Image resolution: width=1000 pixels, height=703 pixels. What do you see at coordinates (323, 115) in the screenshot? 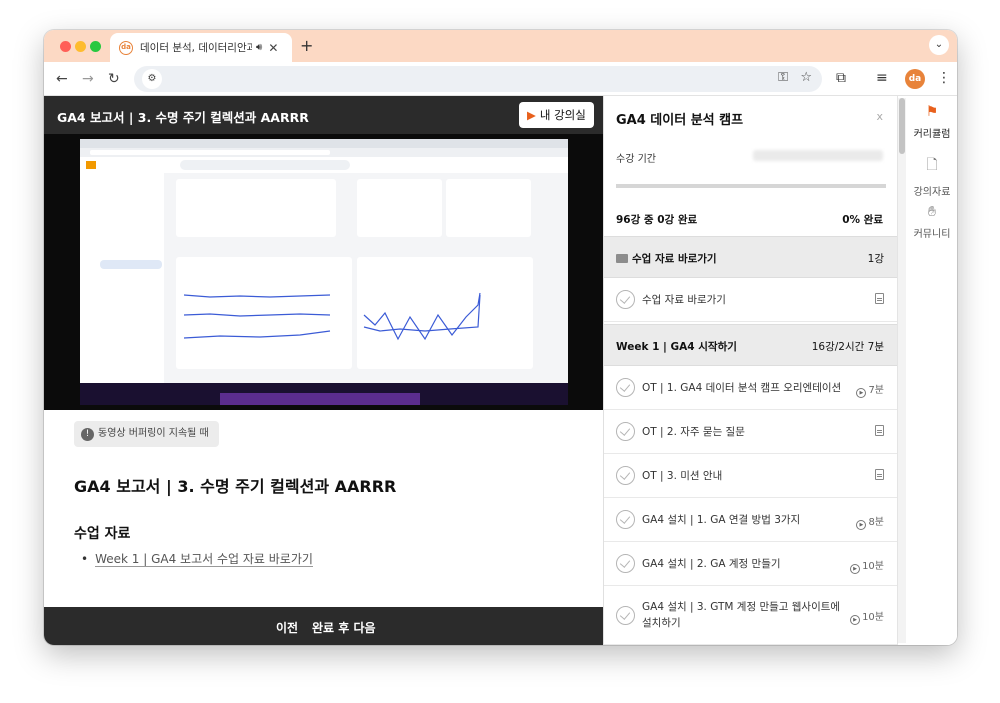
I see `lesson-header: GA4 보고서 | 3. 수명 주기 컬렉션과 AARRR ▶ 내 강의실` at bounding box center [323, 115].